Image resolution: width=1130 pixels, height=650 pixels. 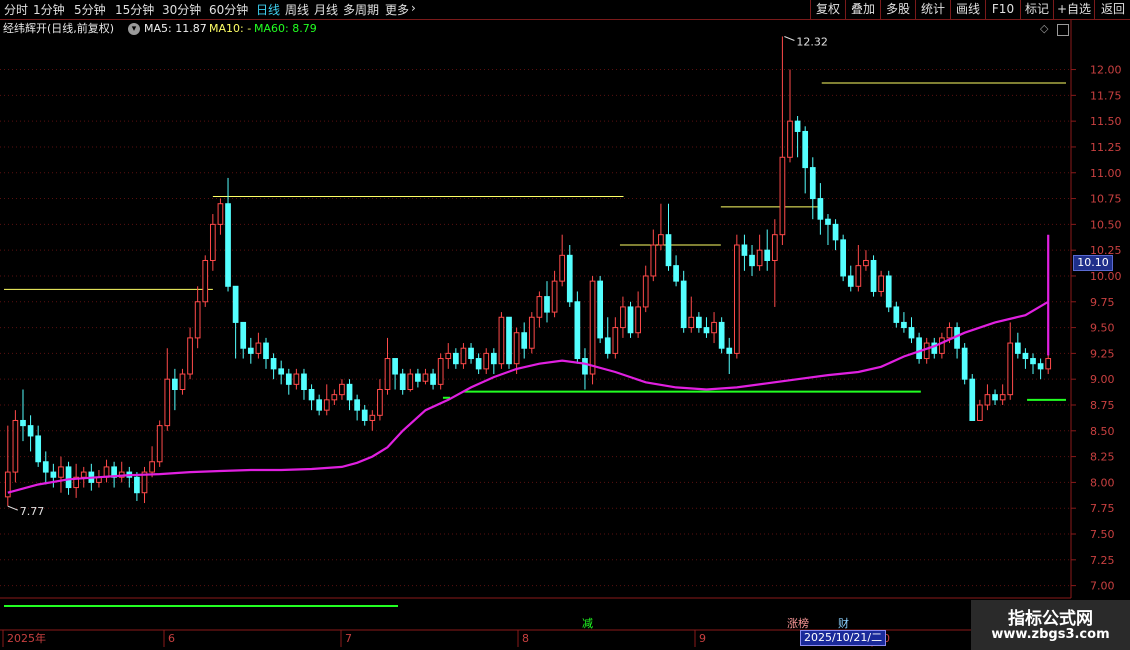 What do you see at coordinates (897, 9) in the screenshot?
I see `multi-stock-button: 多股` at bounding box center [897, 9].